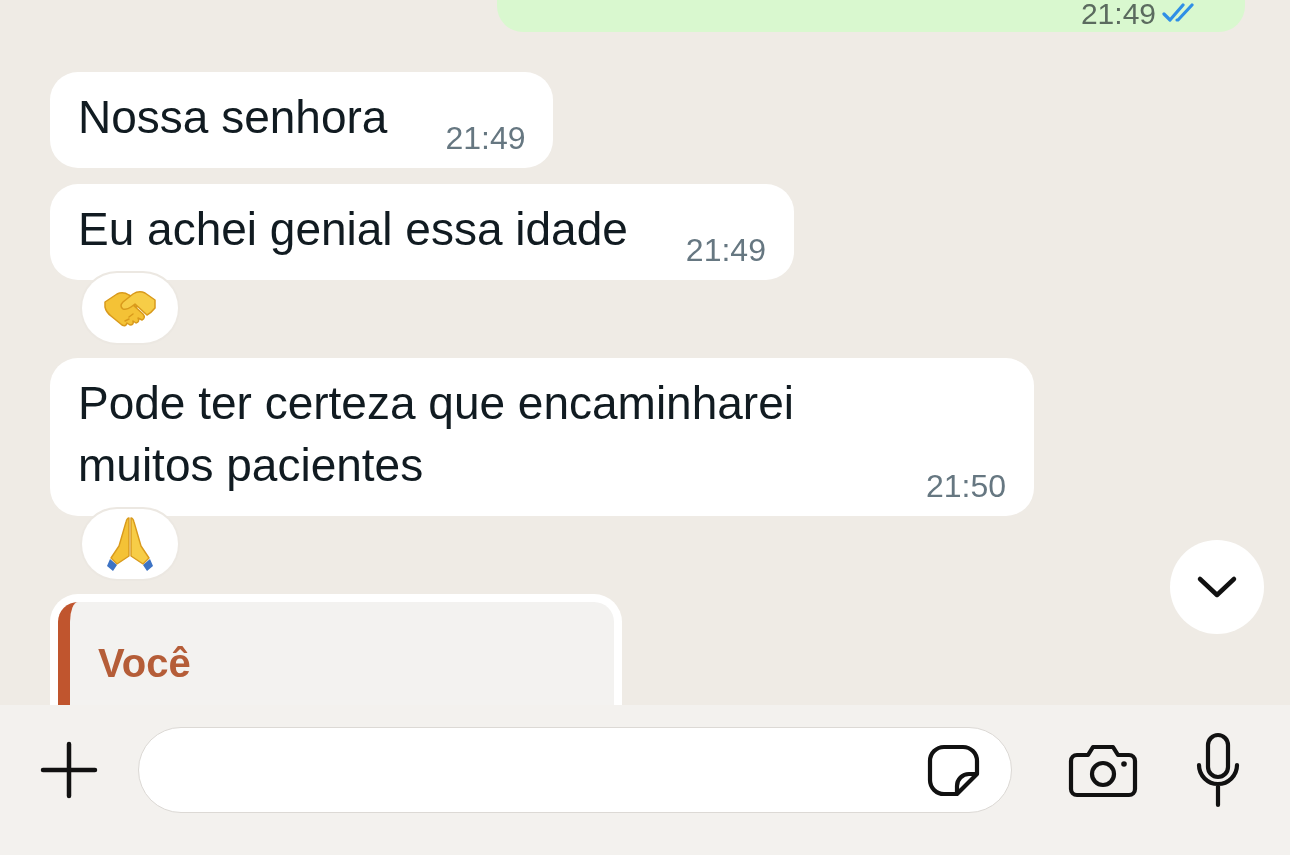  I want to click on quote-author: Você, so click(145, 663).